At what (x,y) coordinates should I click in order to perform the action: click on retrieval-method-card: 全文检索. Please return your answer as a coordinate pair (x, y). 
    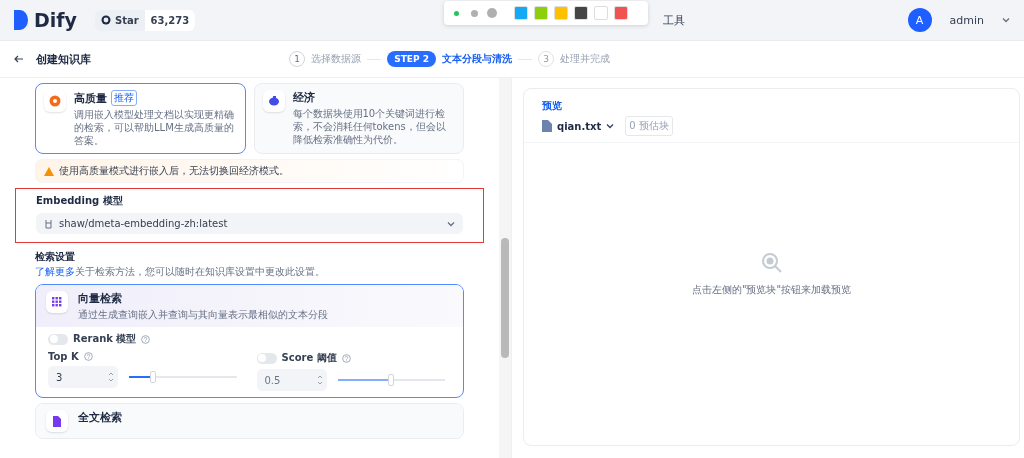
    Looking at the image, I should click on (249, 421).